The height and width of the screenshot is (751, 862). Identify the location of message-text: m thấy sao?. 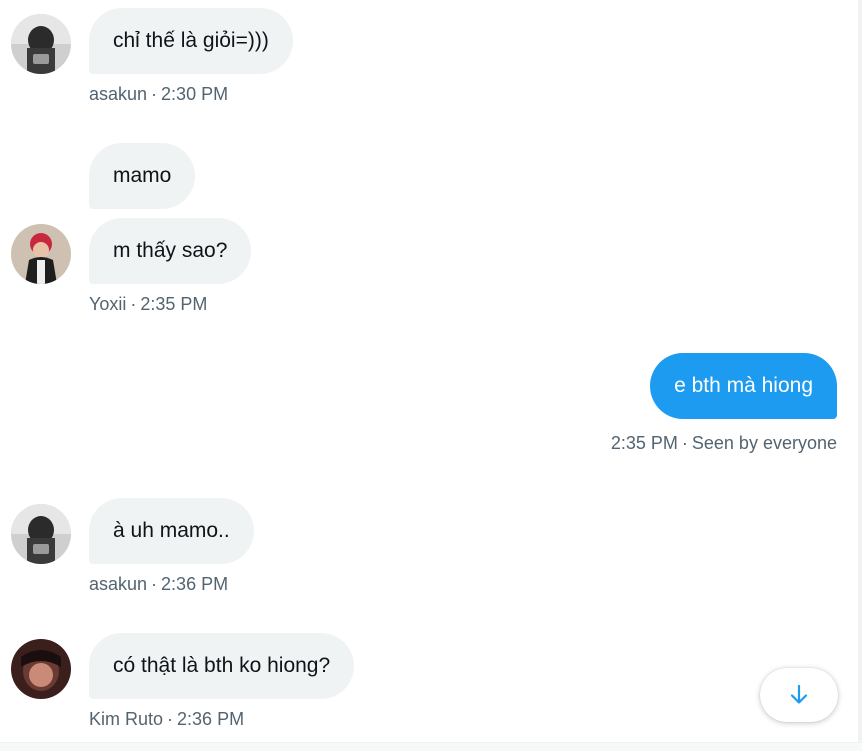
(170, 250).